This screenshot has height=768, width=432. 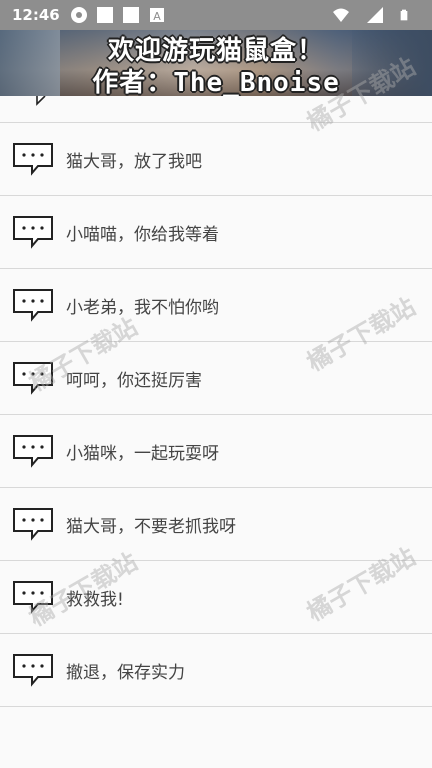 I want to click on list-item: 救救我!, so click(x=216, y=597).